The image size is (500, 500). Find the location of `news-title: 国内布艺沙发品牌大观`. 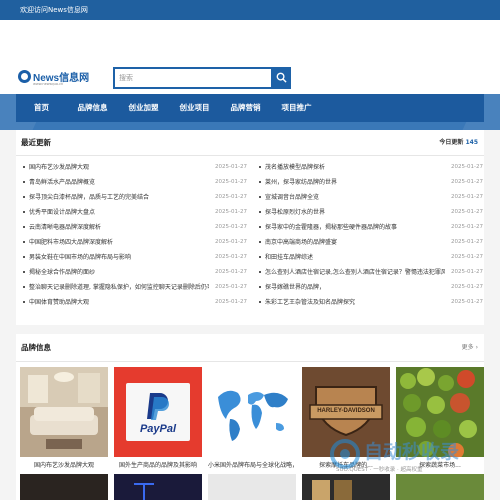

news-title: 国内布艺沙发品牌大观 is located at coordinates (119, 167).